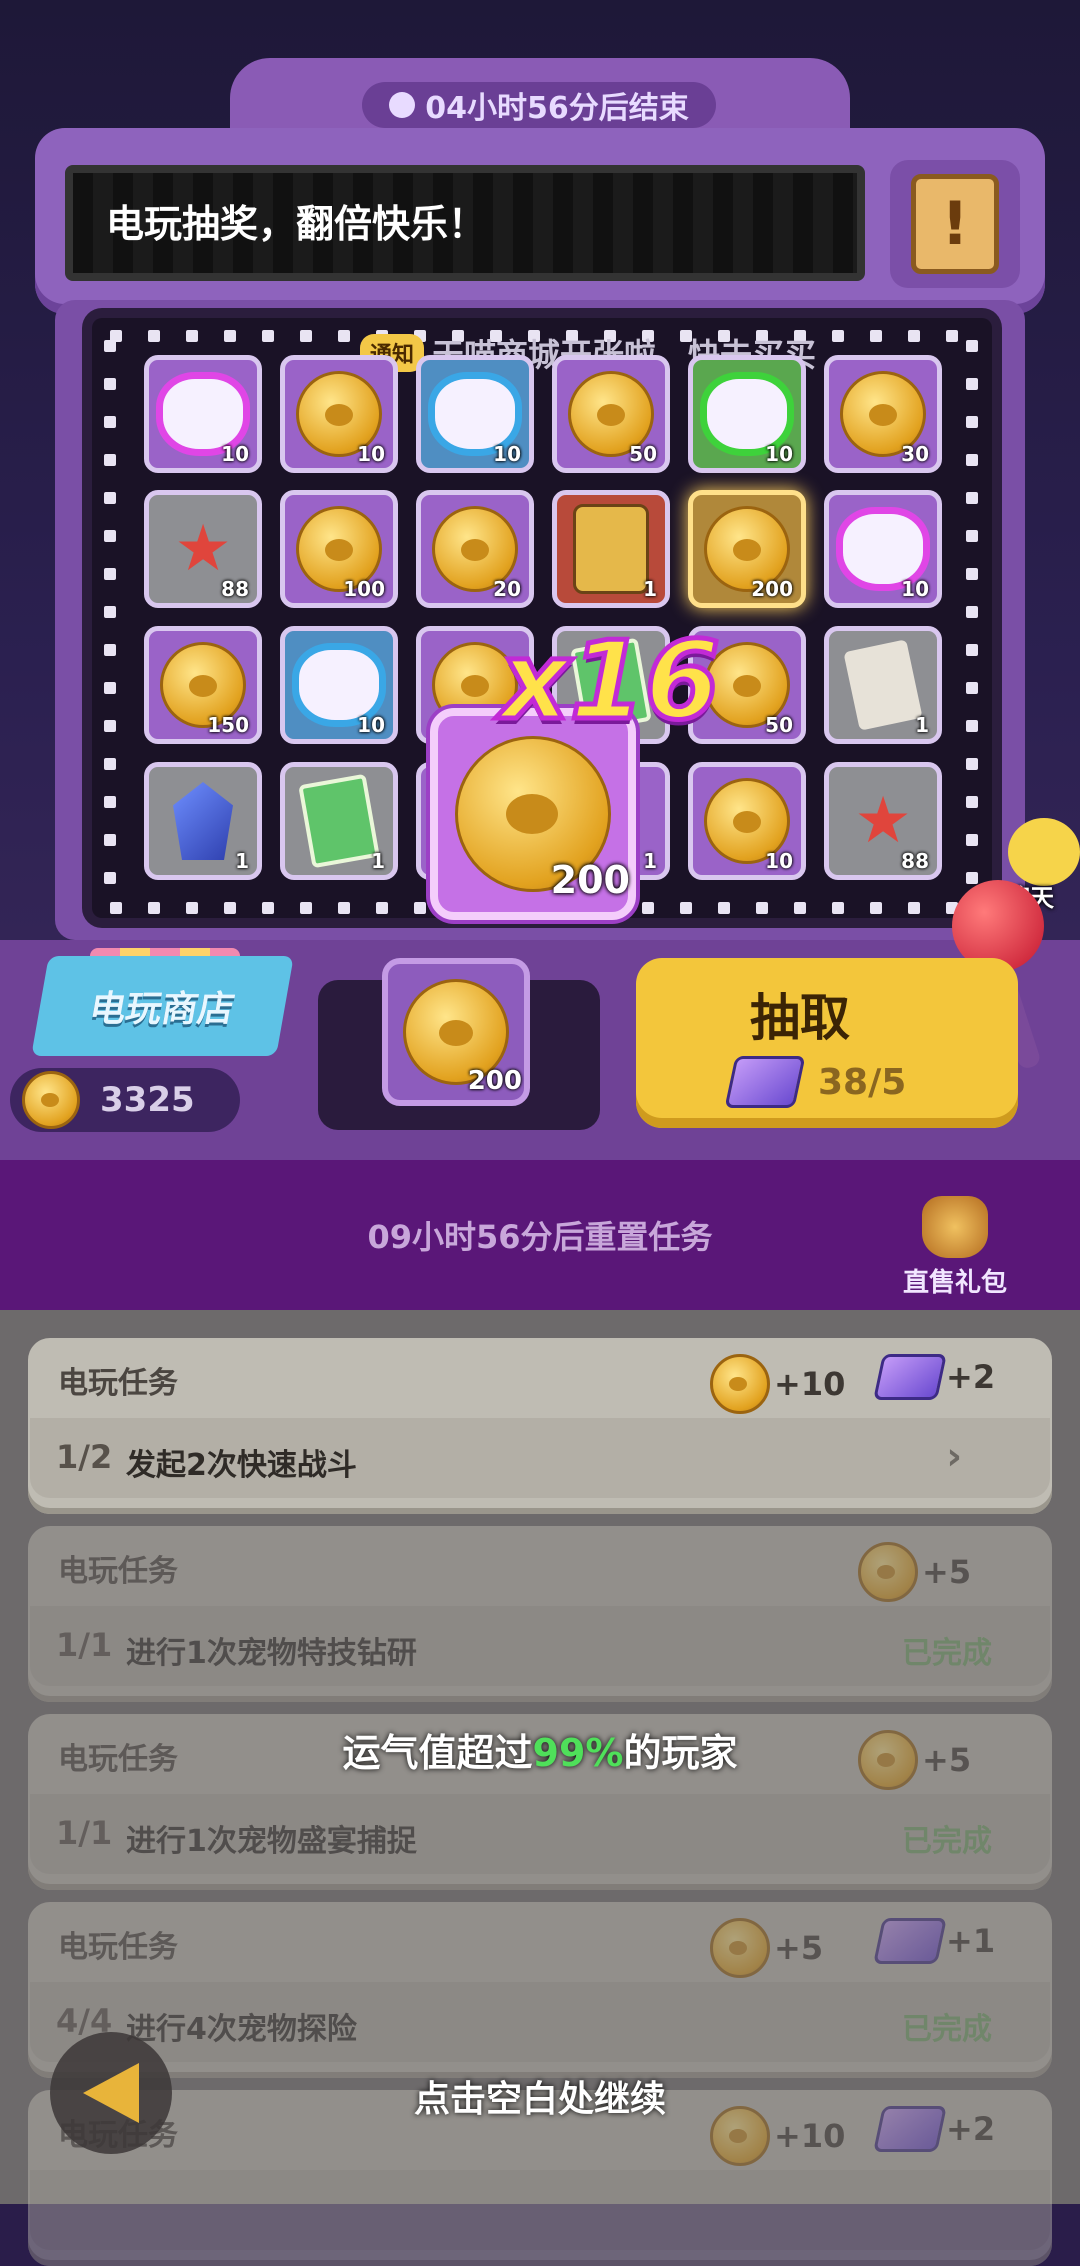 Image resolution: width=1080 pixels, height=2266 pixels. I want to click on coin-balance: 3325, so click(125, 1100).